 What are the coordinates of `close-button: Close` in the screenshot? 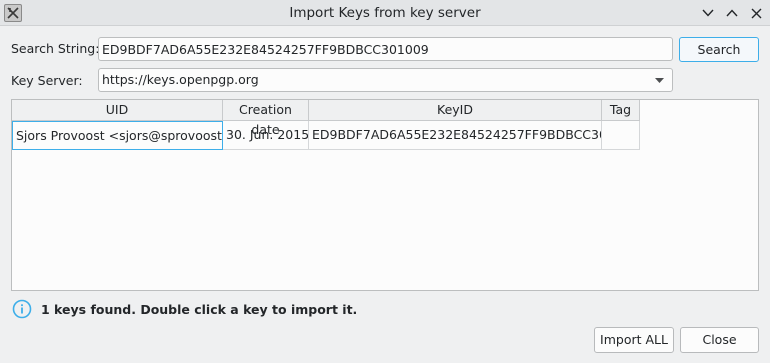 It's located at (719, 340).